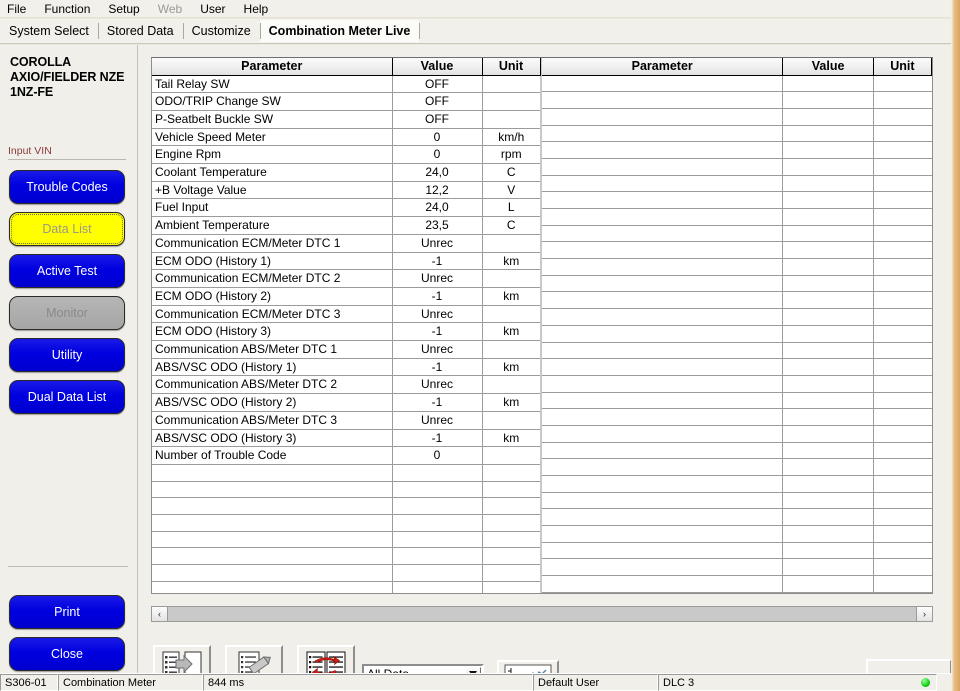 The image size is (960, 691). What do you see at coordinates (475, 9) in the screenshot?
I see `menu-bar: File Function Setup Web User Help` at bounding box center [475, 9].